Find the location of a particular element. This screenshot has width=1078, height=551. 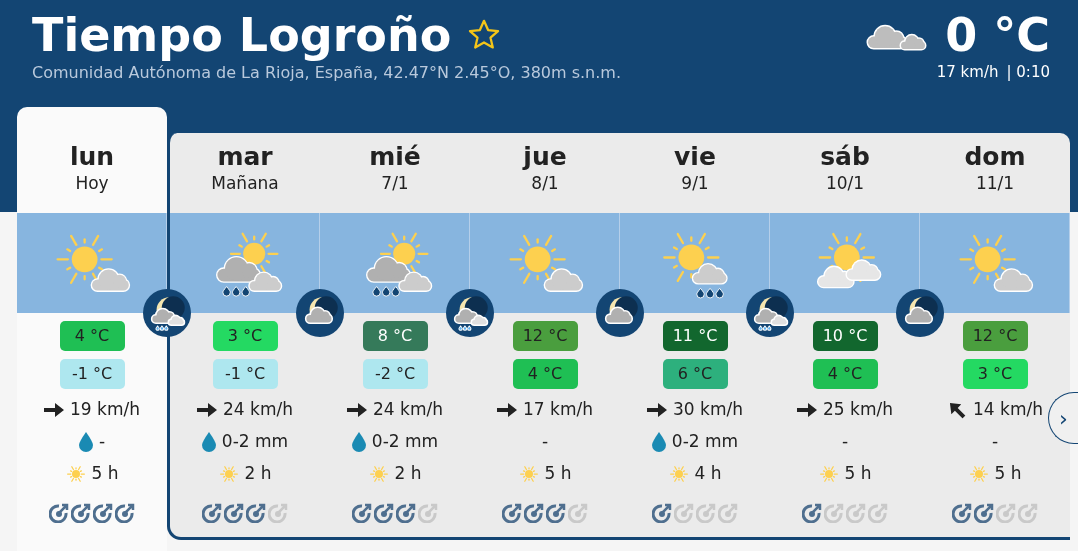

wind-speed: 17 km/h is located at coordinates (558, 410).